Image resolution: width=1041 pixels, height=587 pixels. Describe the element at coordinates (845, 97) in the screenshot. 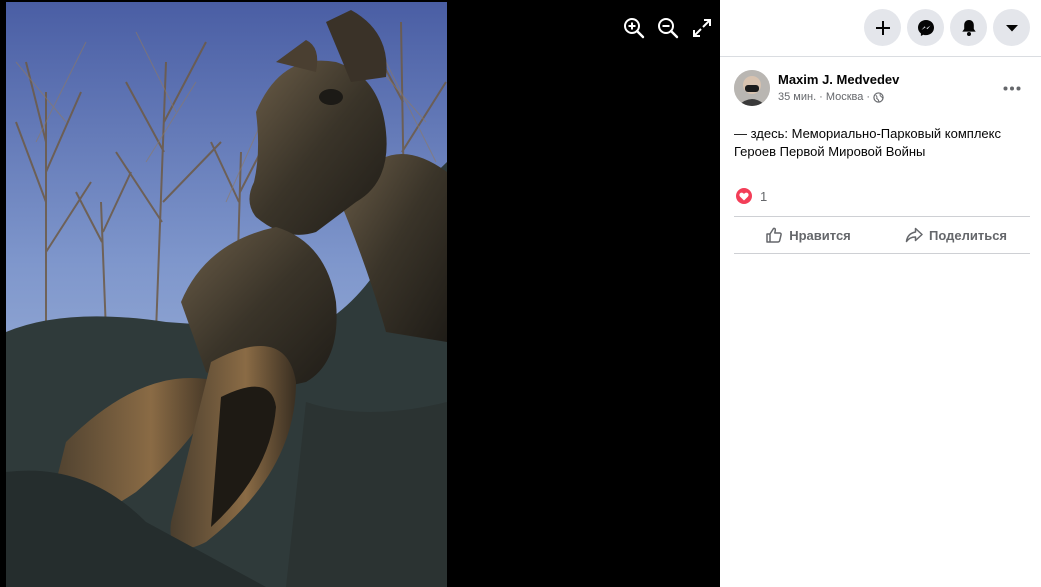

I see `post-location: Москва` at that location.